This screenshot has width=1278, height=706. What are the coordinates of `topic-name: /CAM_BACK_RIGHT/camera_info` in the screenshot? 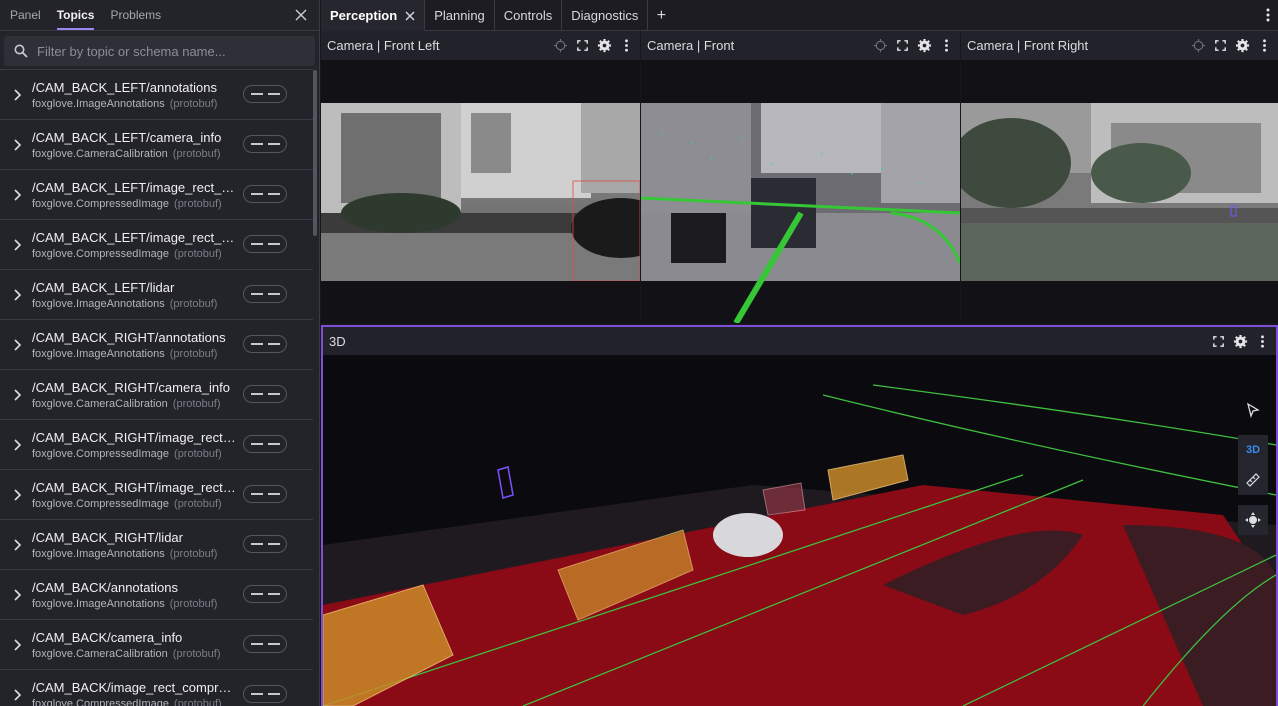 It's located at (131, 387).